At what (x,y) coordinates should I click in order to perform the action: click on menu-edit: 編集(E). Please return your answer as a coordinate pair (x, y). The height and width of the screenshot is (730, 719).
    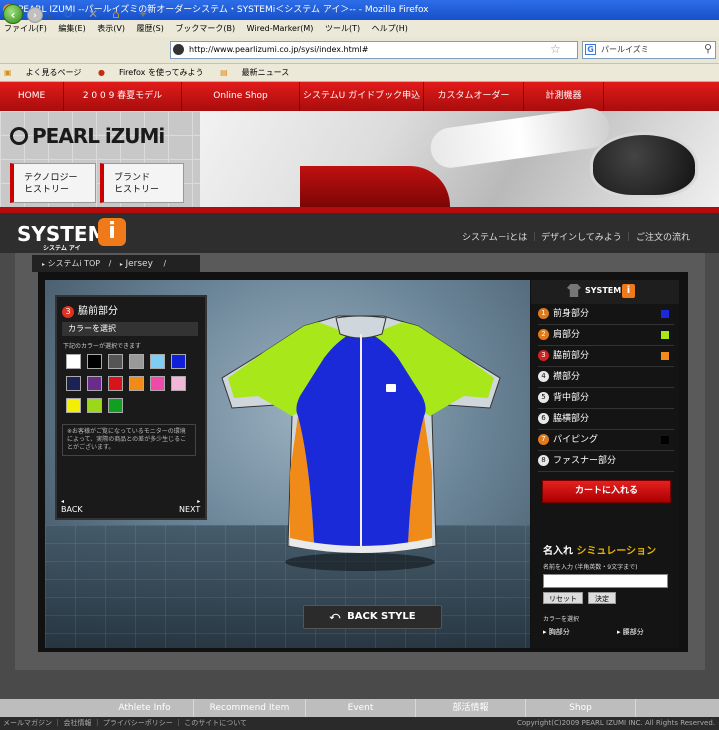
    Looking at the image, I should click on (71, 28).